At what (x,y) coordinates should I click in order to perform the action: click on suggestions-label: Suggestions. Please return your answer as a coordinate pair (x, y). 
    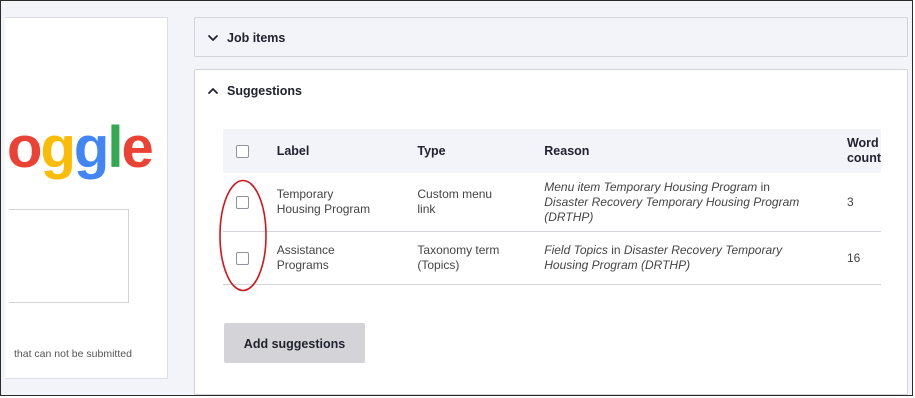
    Looking at the image, I should click on (265, 90).